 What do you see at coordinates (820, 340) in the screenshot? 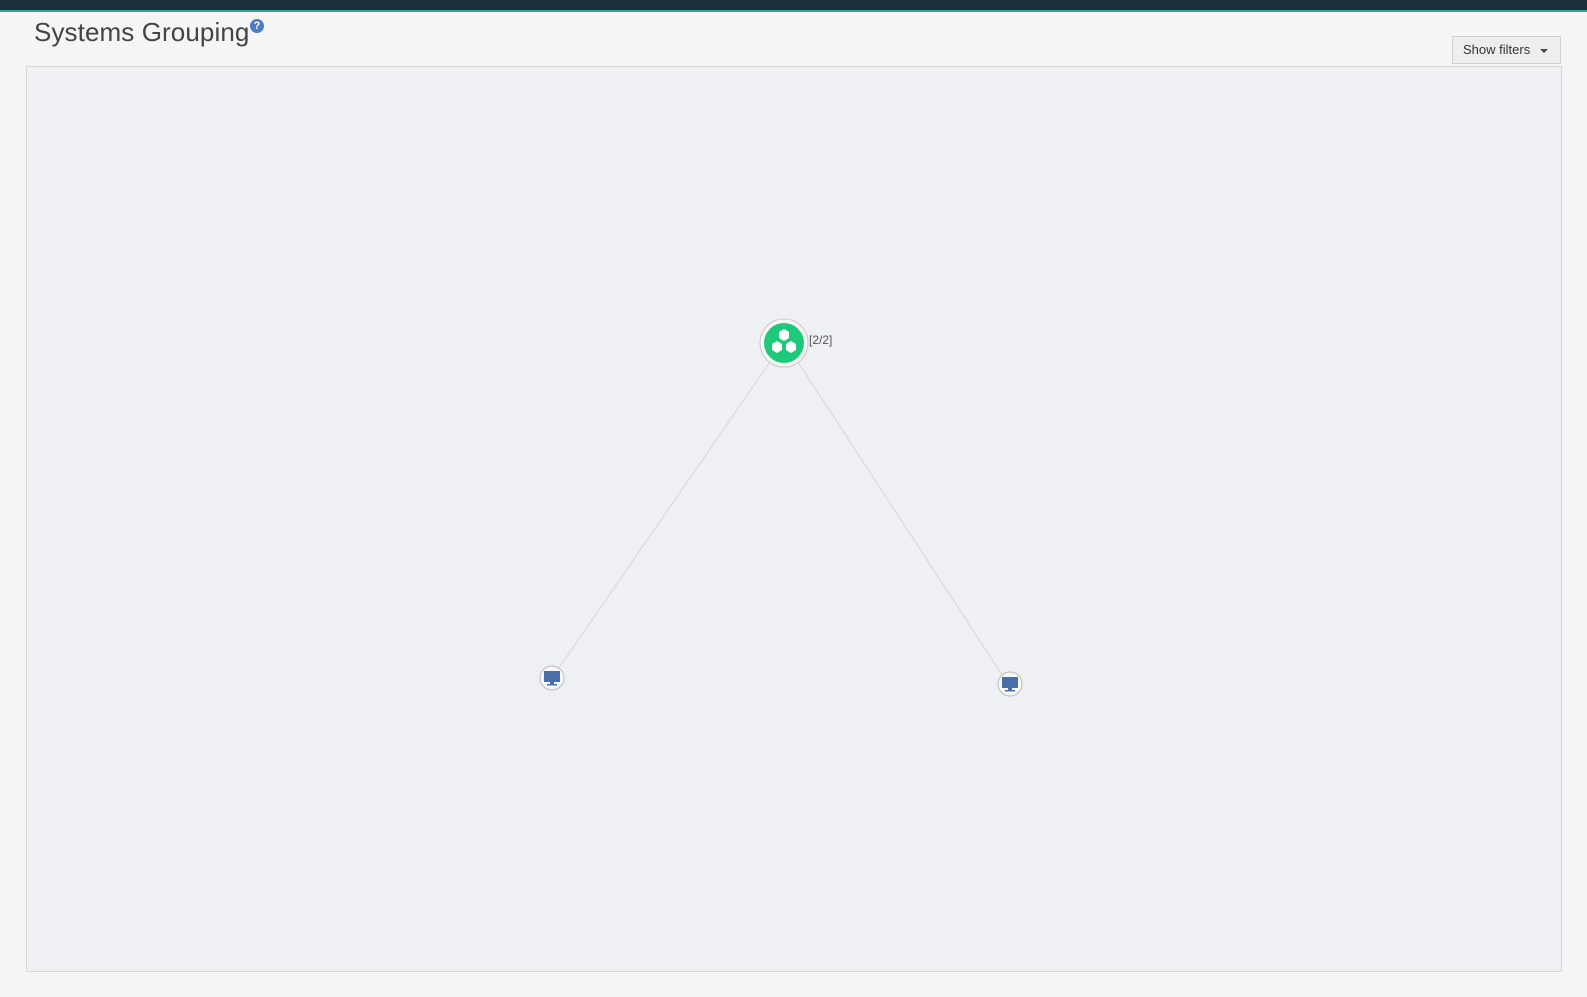
I see `group-node-label: [2/2]` at bounding box center [820, 340].